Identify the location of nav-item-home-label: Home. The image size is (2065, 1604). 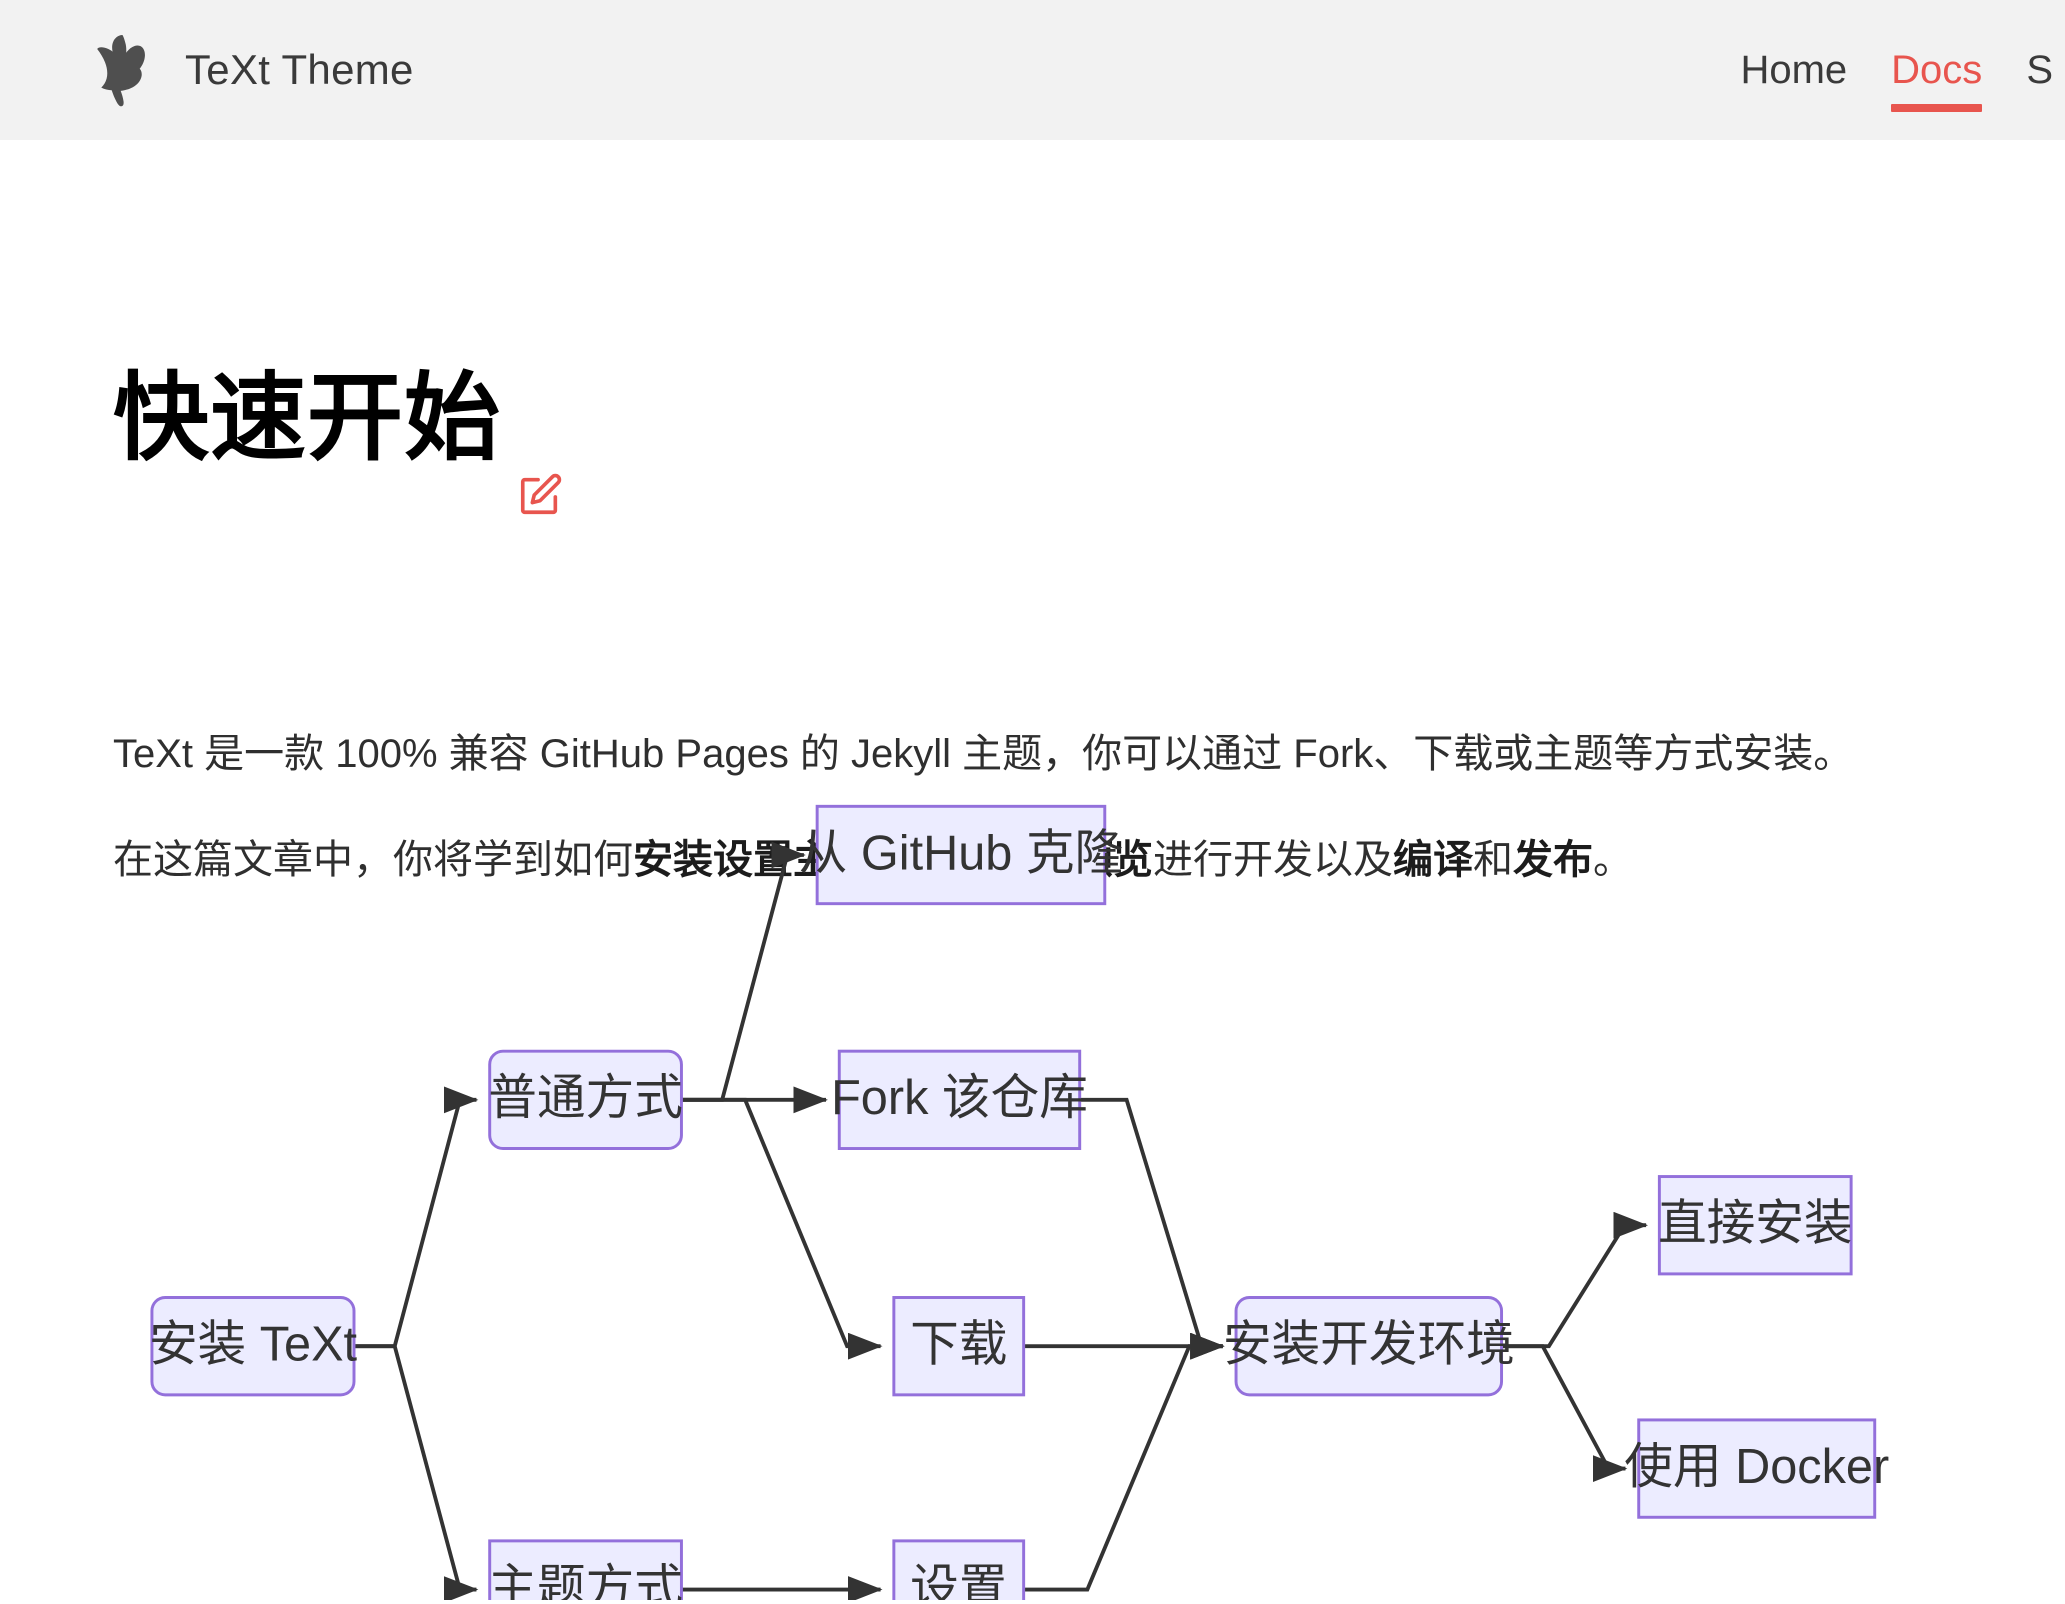
(1794, 70).